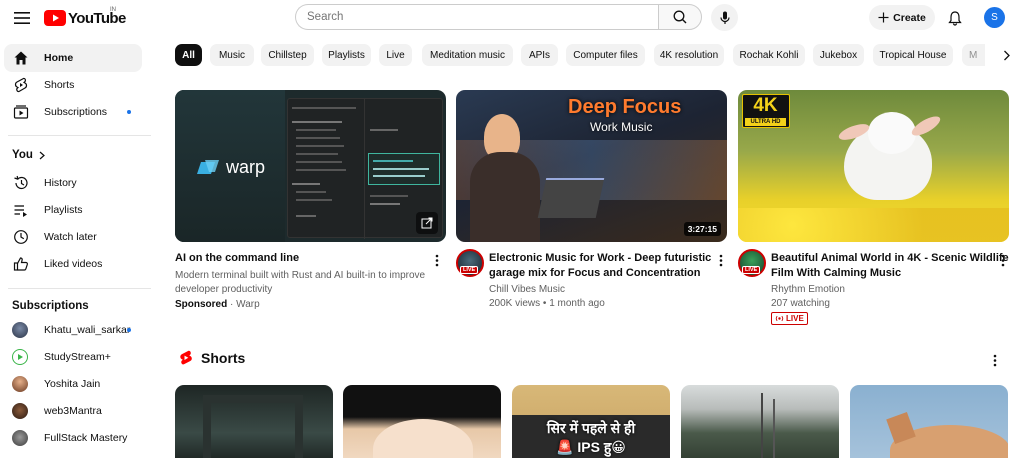 The height and width of the screenshot is (458, 1024). I want to click on top-header: YouTube IN Create S, so click(512, 18).